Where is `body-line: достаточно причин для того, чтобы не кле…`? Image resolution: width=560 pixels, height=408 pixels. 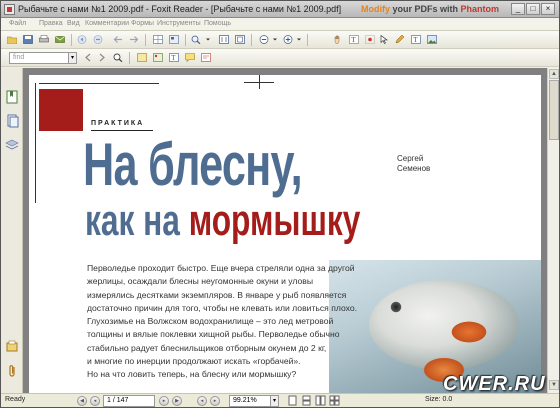
body-line: достаточно причин для того, чтобы не кле… is located at coordinates (222, 307).